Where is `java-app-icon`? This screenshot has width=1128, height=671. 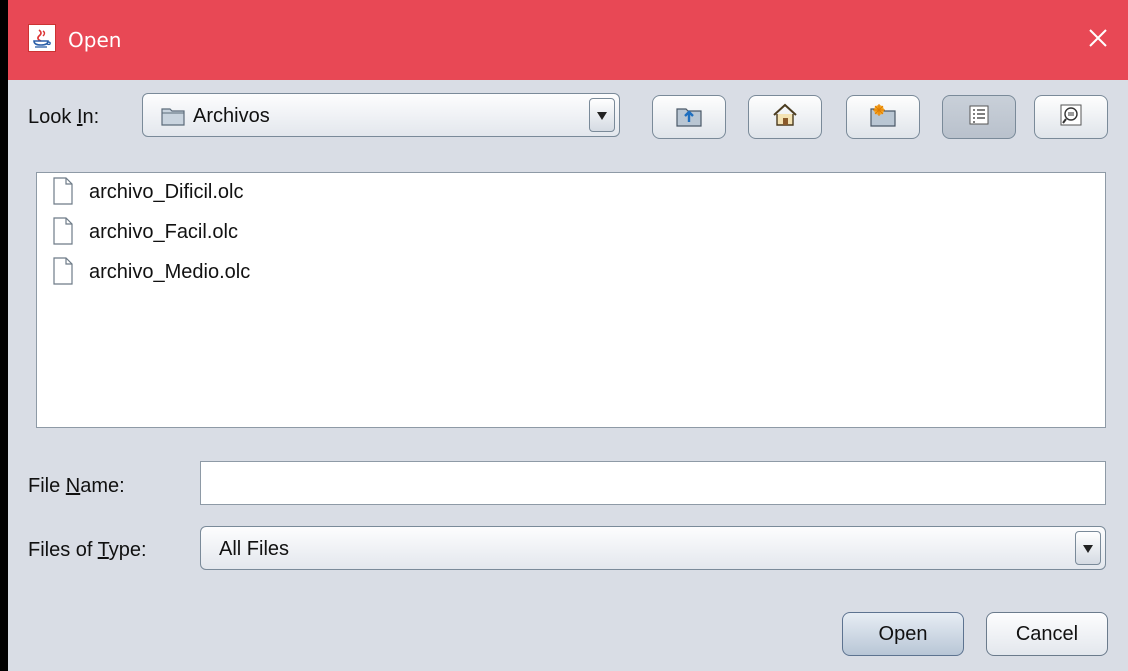 java-app-icon is located at coordinates (42, 38).